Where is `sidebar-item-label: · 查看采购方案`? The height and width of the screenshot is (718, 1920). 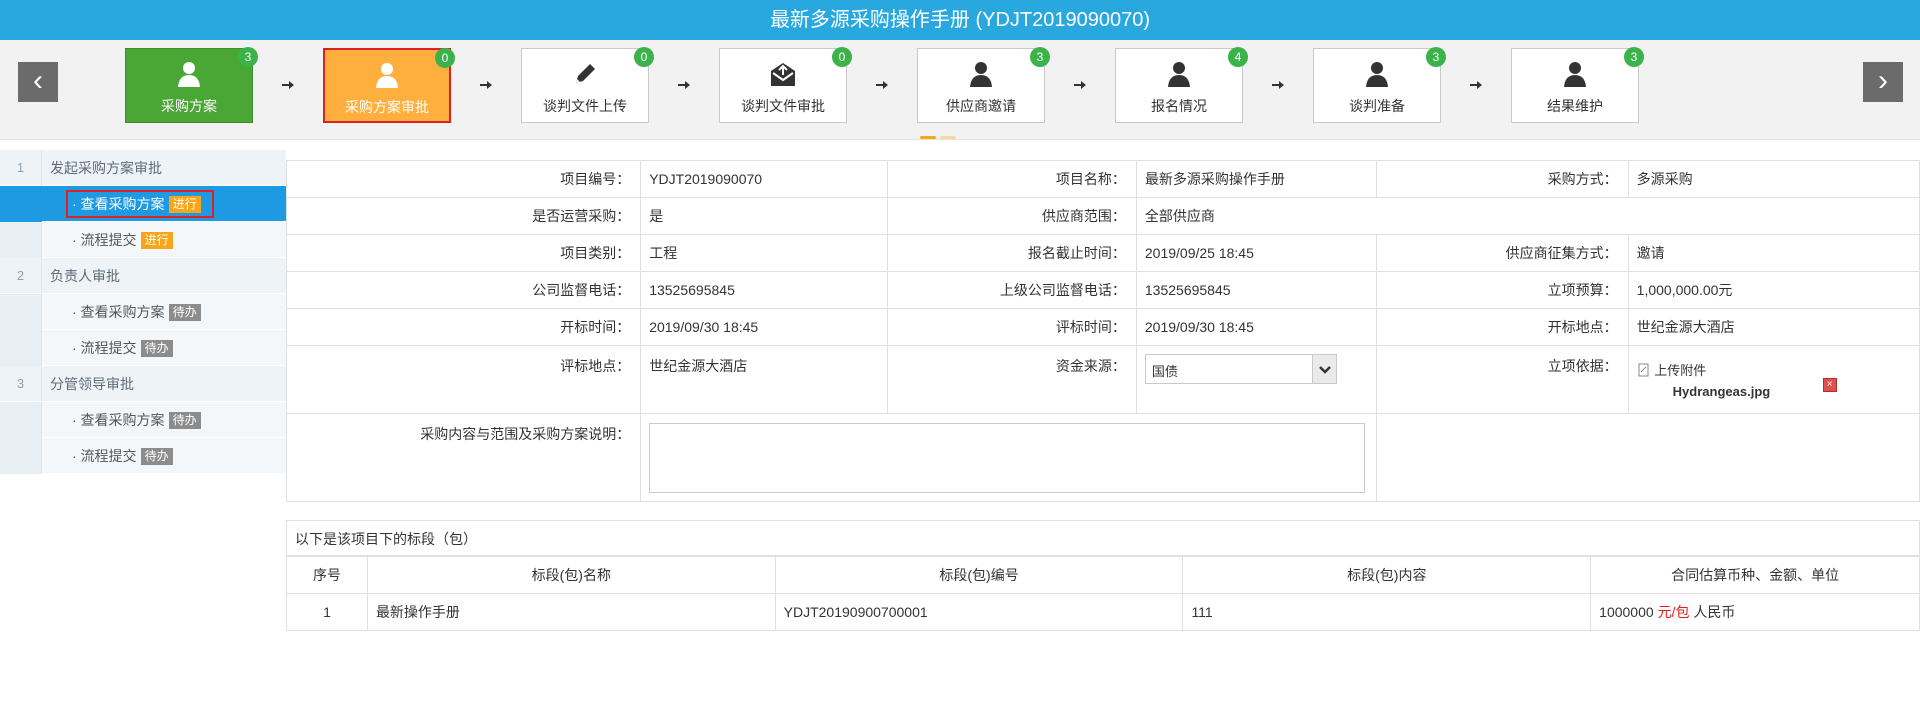 sidebar-item-label: · 查看采购方案 is located at coordinates (118, 312).